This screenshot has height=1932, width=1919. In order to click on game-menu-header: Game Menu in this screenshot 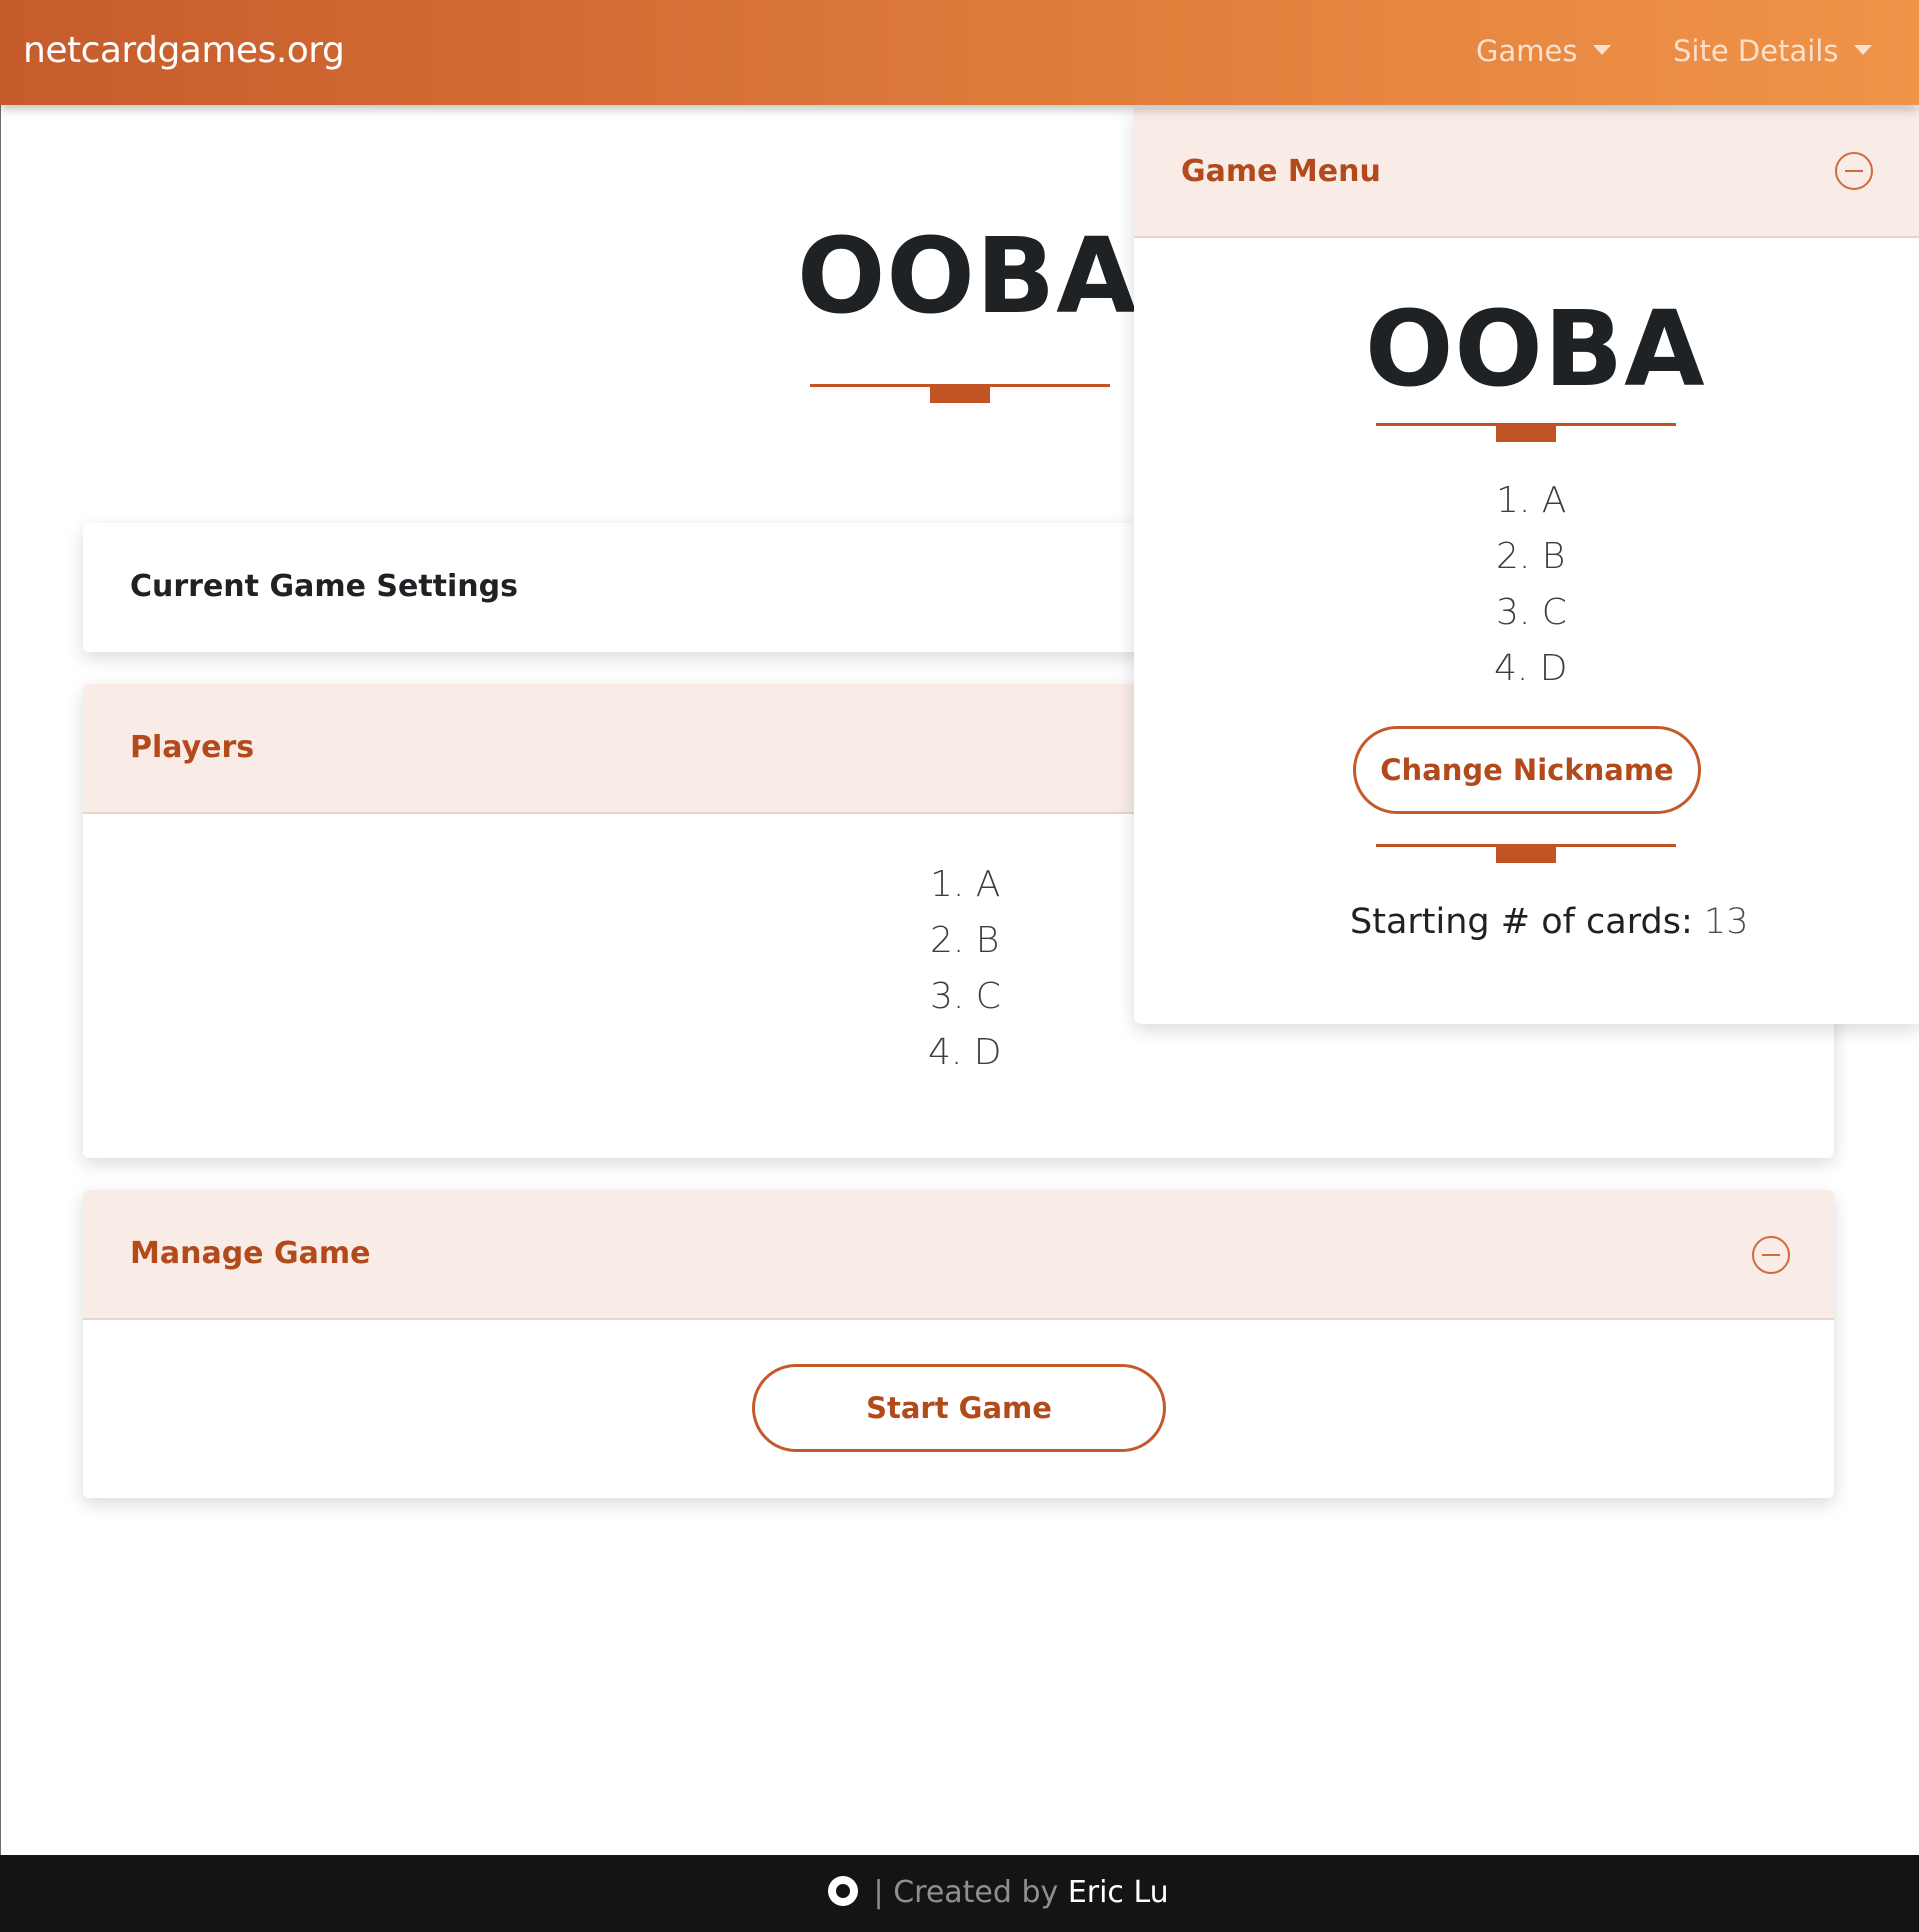, I will do `click(1526, 173)`.